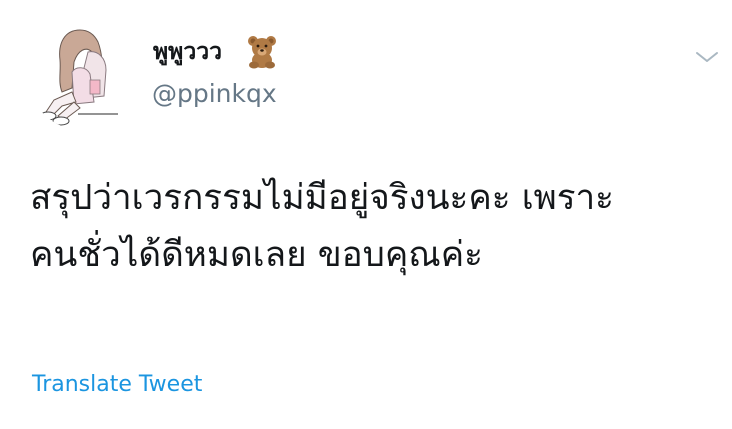  I want to click on avatar-illustration, so click(82, 76).